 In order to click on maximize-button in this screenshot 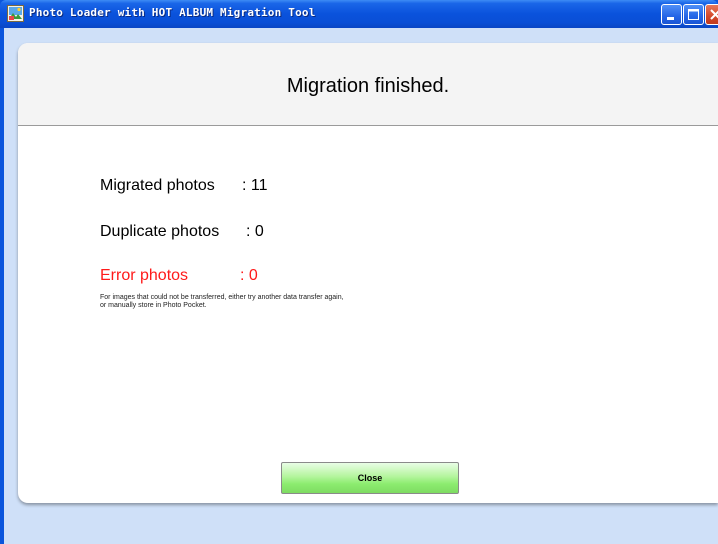, I will do `click(693, 14)`.